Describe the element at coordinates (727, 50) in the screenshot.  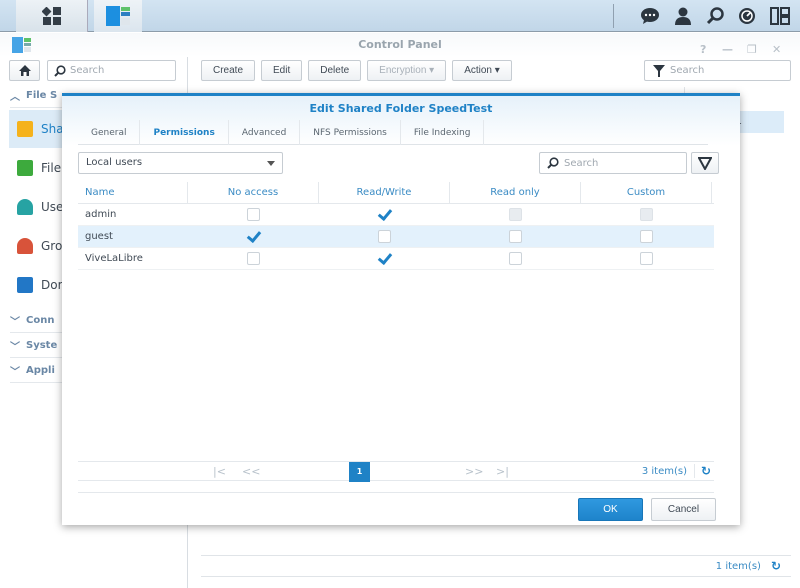
I see `minimize-button: —` at that location.